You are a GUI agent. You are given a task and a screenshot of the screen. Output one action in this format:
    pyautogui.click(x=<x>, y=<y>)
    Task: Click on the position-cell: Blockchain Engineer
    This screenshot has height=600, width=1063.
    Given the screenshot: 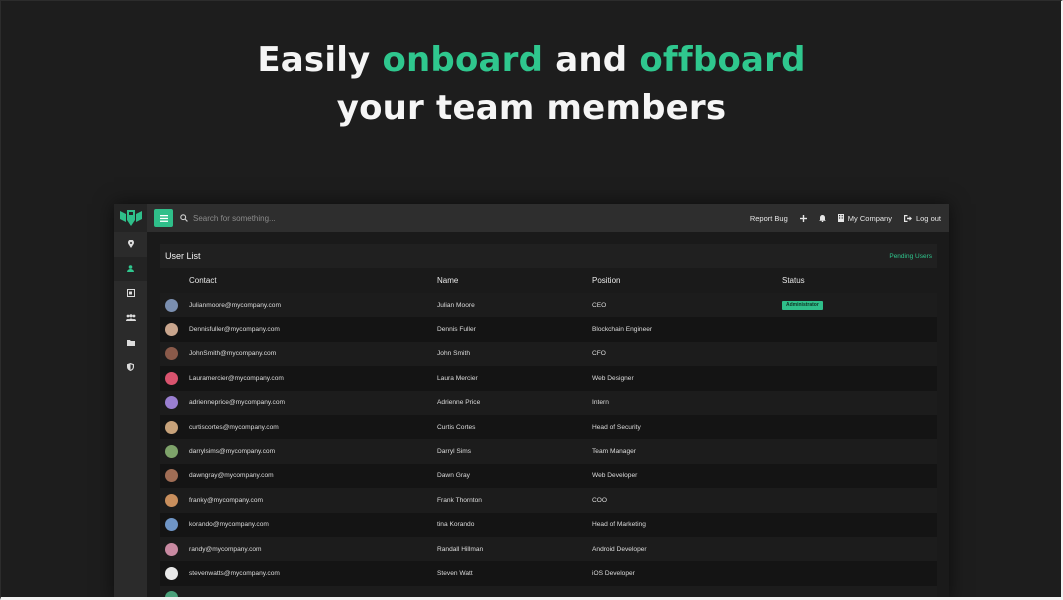 What is the action you would take?
    pyautogui.click(x=687, y=329)
    